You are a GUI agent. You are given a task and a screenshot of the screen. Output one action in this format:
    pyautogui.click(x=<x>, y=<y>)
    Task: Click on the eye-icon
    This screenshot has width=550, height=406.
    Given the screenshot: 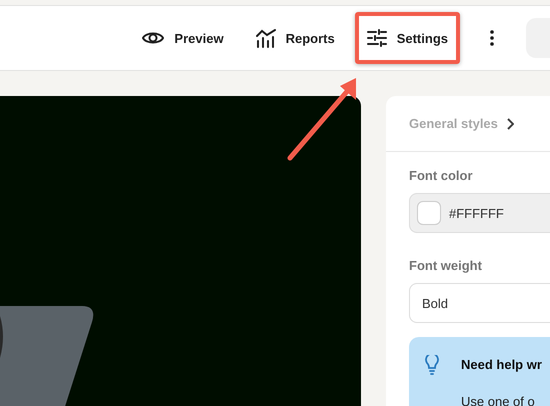 What is the action you would take?
    pyautogui.click(x=153, y=38)
    